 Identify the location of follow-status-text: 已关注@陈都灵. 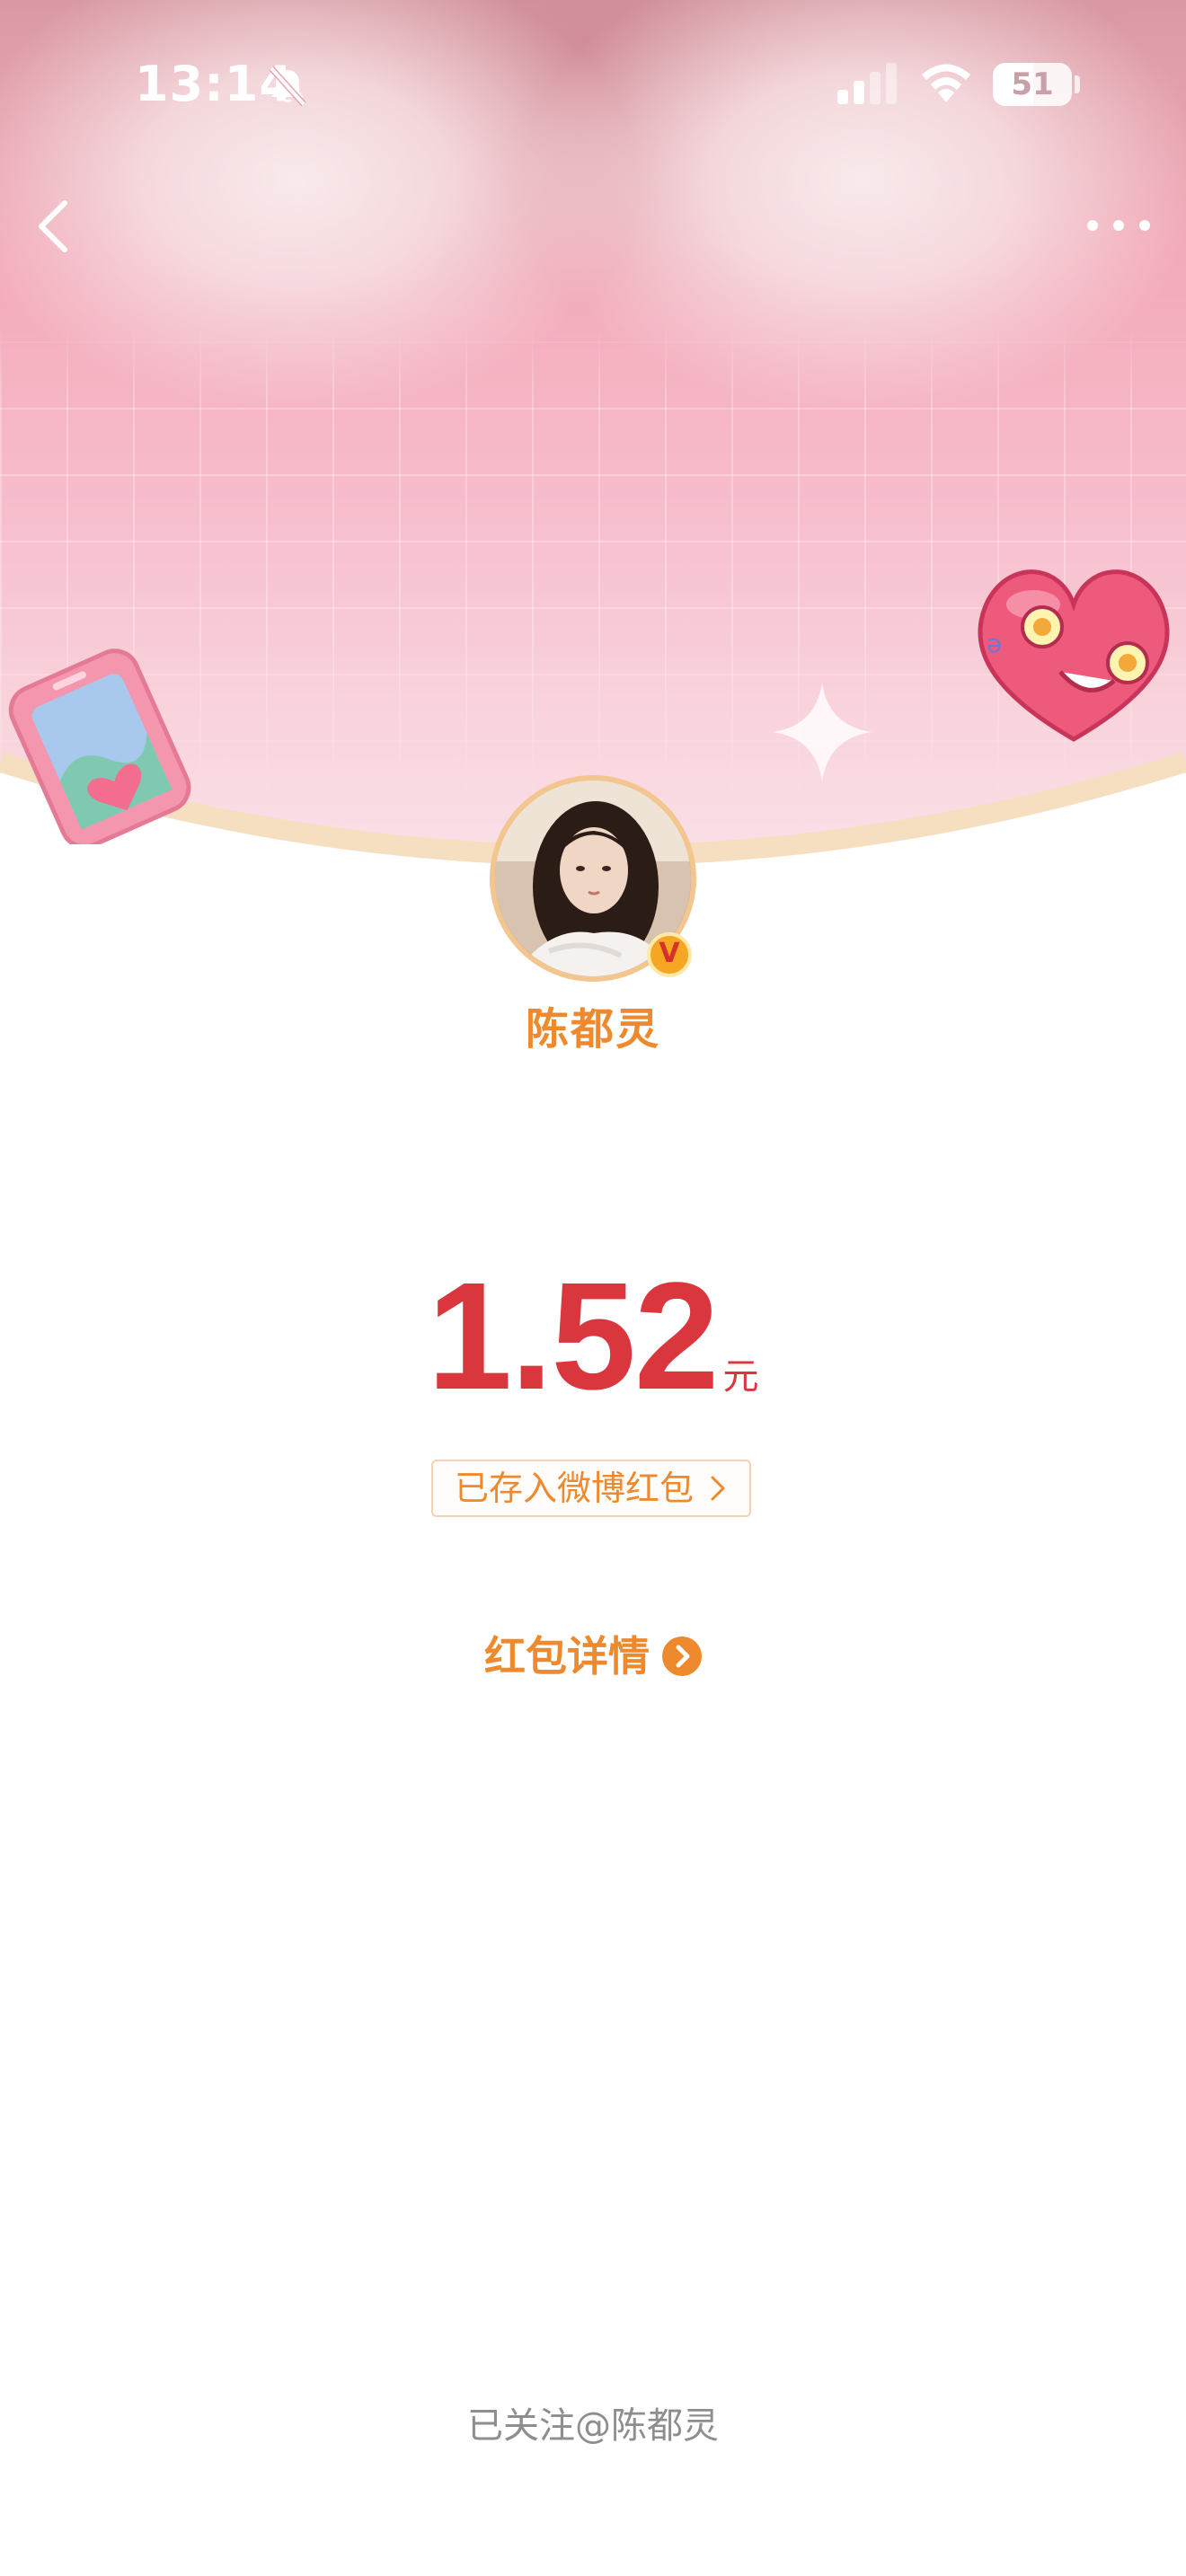
(593, 2426).